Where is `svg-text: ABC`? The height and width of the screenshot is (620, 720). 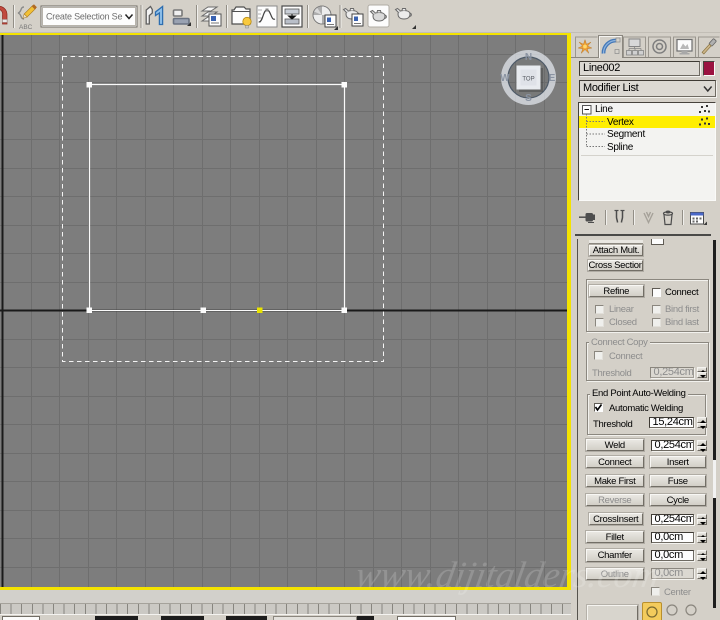 svg-text: ABC is located at coordinates (26, 27).